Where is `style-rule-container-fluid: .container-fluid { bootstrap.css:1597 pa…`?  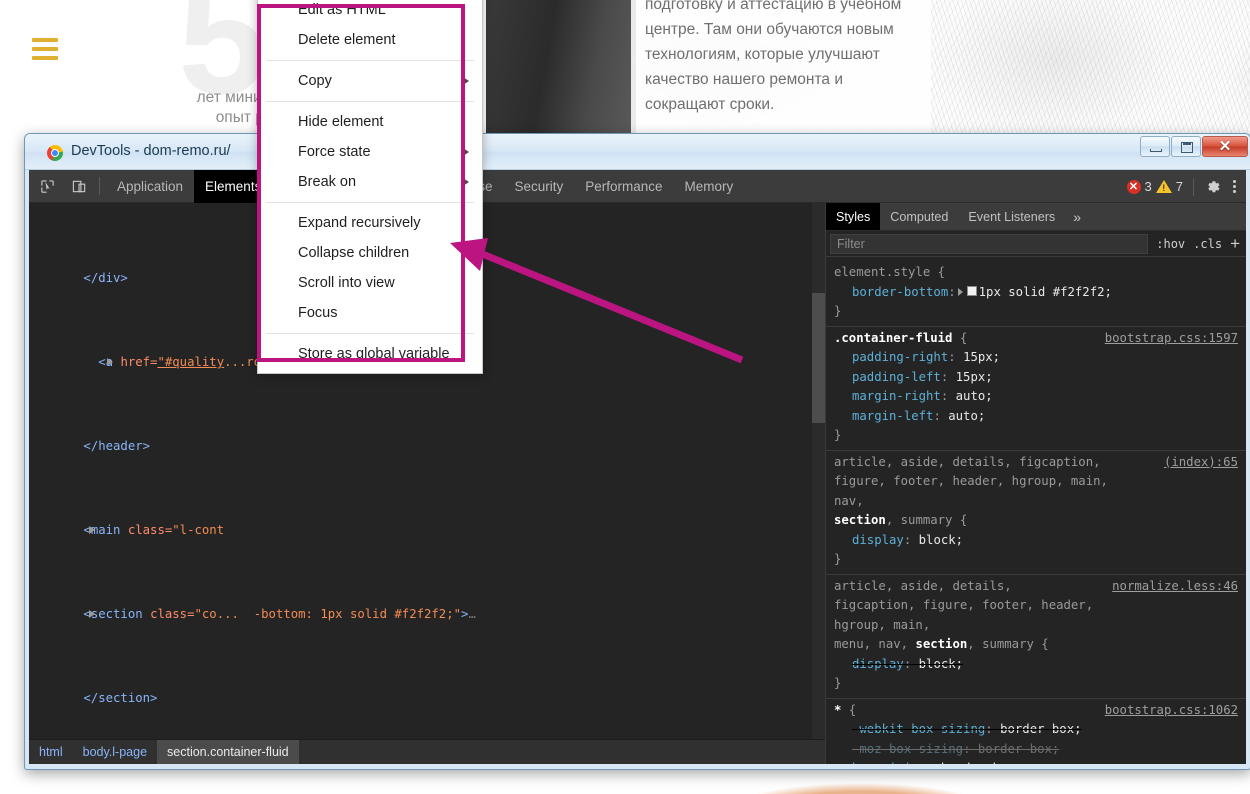
style-rule-container-fluid: .container-fluid { bootstrap.css:1597 pa… is located at coordinates (1036, 389).